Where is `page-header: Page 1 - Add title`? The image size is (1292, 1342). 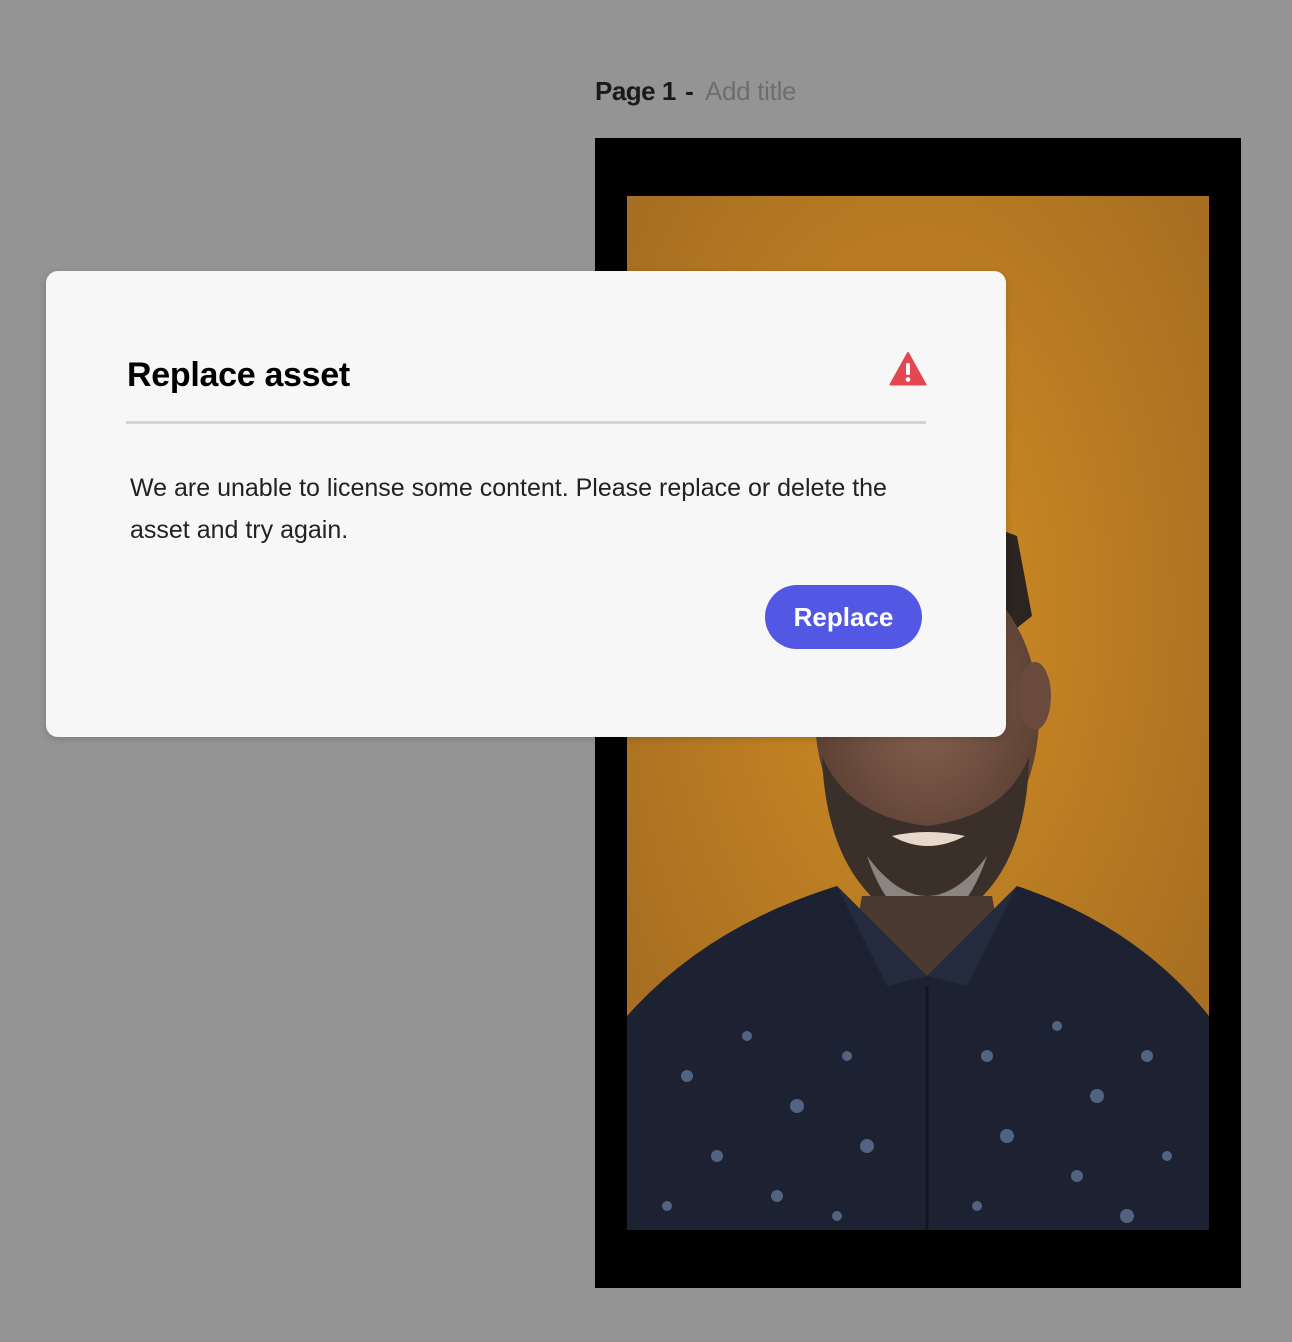 page-header: Page 1 - Add title is located at coordinates (696, 91).